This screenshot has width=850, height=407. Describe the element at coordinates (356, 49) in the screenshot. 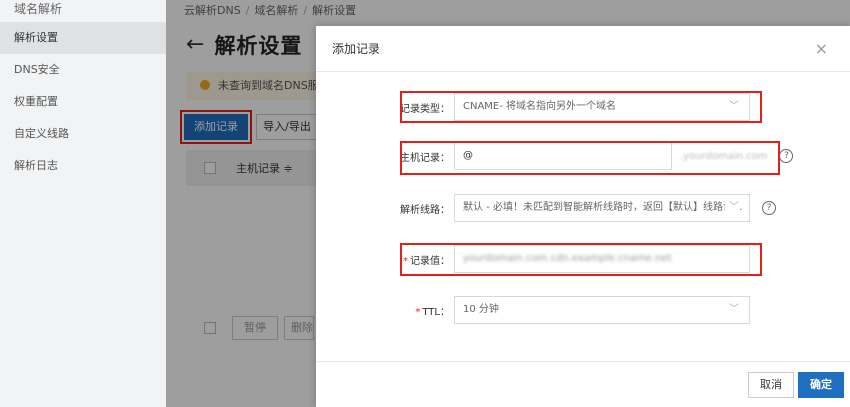

I see `dialog-title: 添加记录` at that location.